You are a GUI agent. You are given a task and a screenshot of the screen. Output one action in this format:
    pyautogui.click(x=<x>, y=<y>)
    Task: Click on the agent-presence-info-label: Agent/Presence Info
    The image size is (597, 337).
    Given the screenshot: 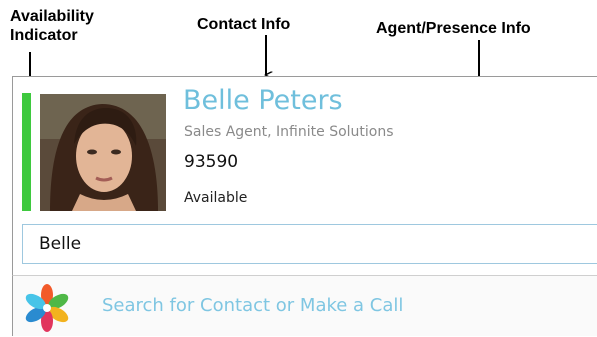 What is the action you would take?
    pyautogui.click(x=453, y=28)
    